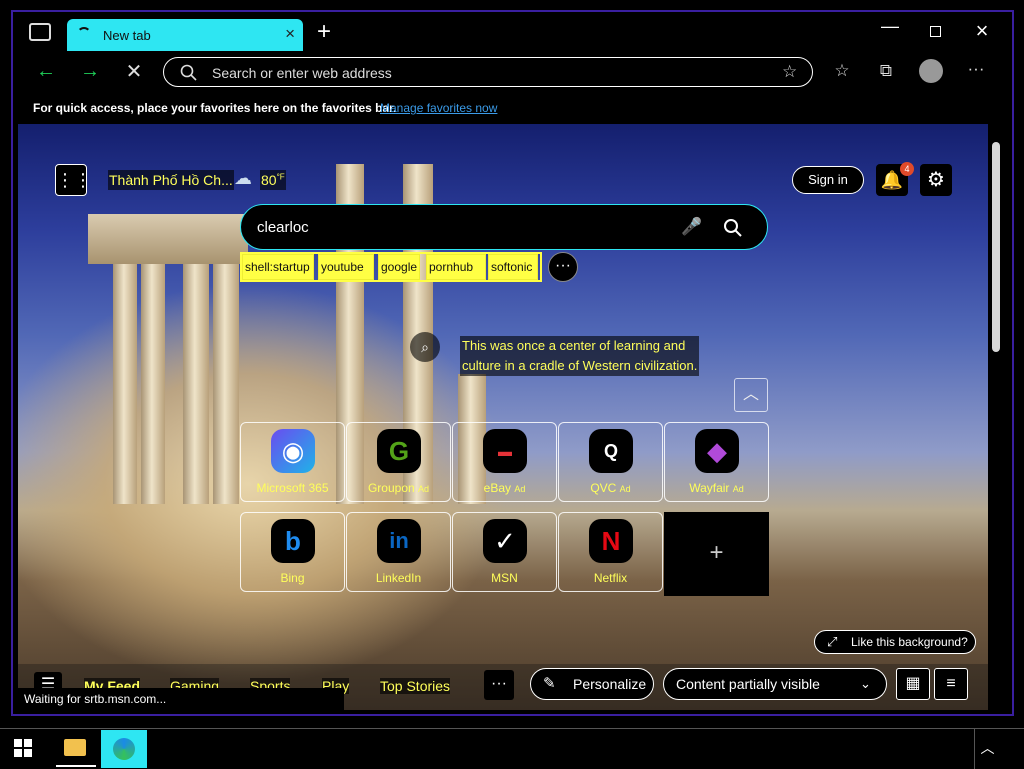 Image resolution: width=1024 pixels, height=769 pixels. Describe the element at coordinates (290, 34) in the screenshot. I see `close-tab-icon: ×` at that location.